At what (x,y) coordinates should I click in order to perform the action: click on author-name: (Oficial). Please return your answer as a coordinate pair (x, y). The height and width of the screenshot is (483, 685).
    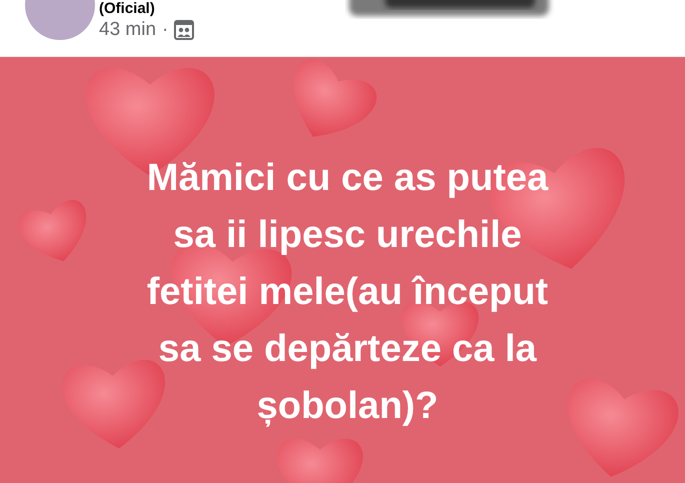
    Looking at the image, I should click on (146, 9).